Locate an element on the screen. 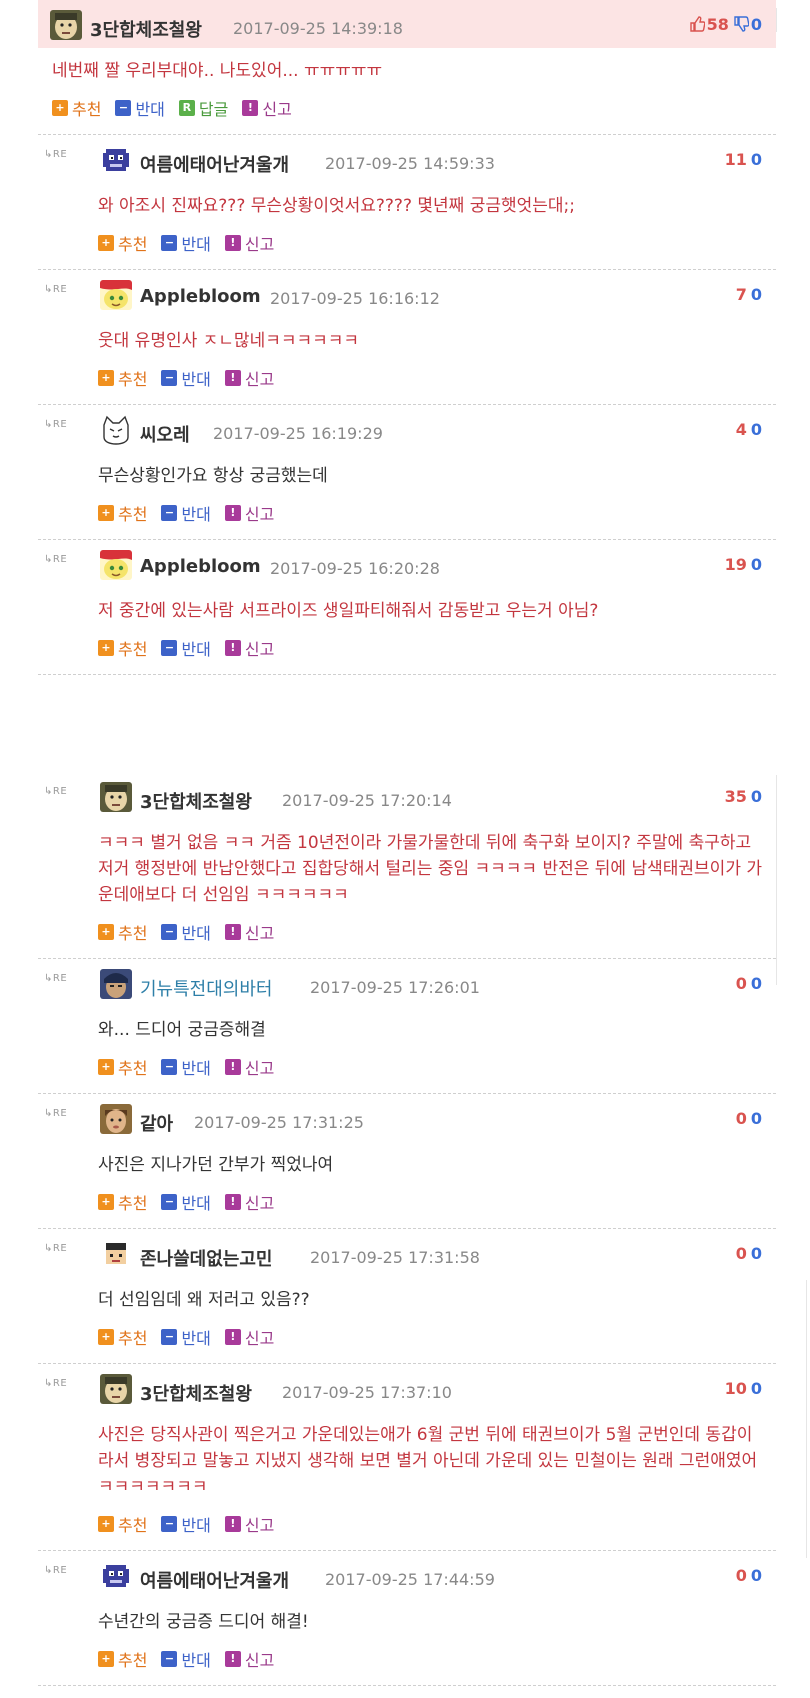 This screenshot has width=810, height=1698. comment-timestamp: 2017-09-25 17:31:58 is located at coordinates (395, 1257).